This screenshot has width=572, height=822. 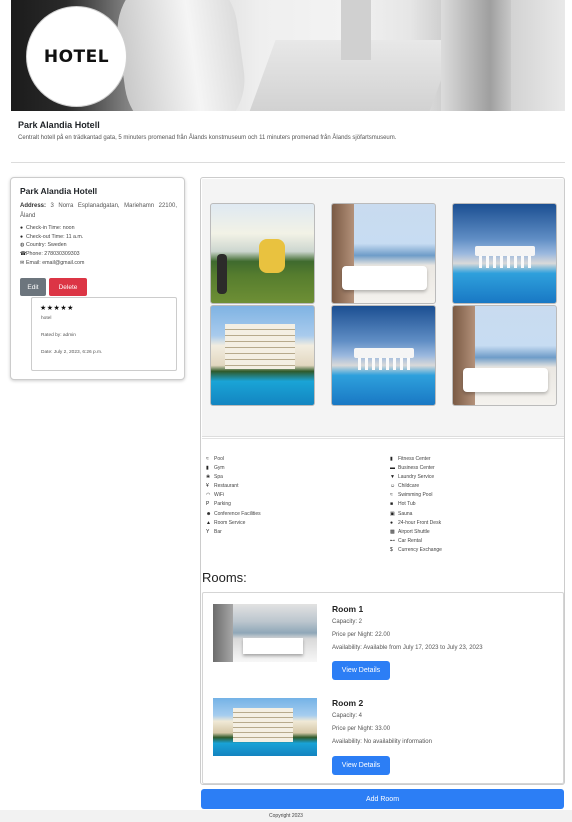 I want to click on cocktail-icon: Y, so click(x=208, y=531).